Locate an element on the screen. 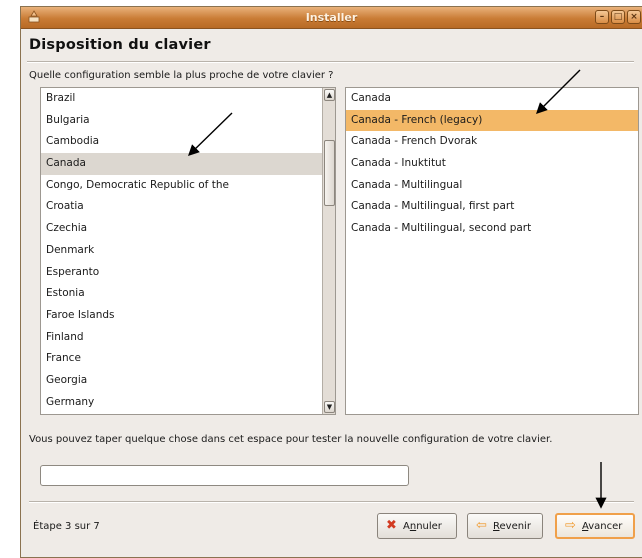 The width and height of the screenshot is (642, 558). keyboard-test-input is located at coordinates (224, 475).